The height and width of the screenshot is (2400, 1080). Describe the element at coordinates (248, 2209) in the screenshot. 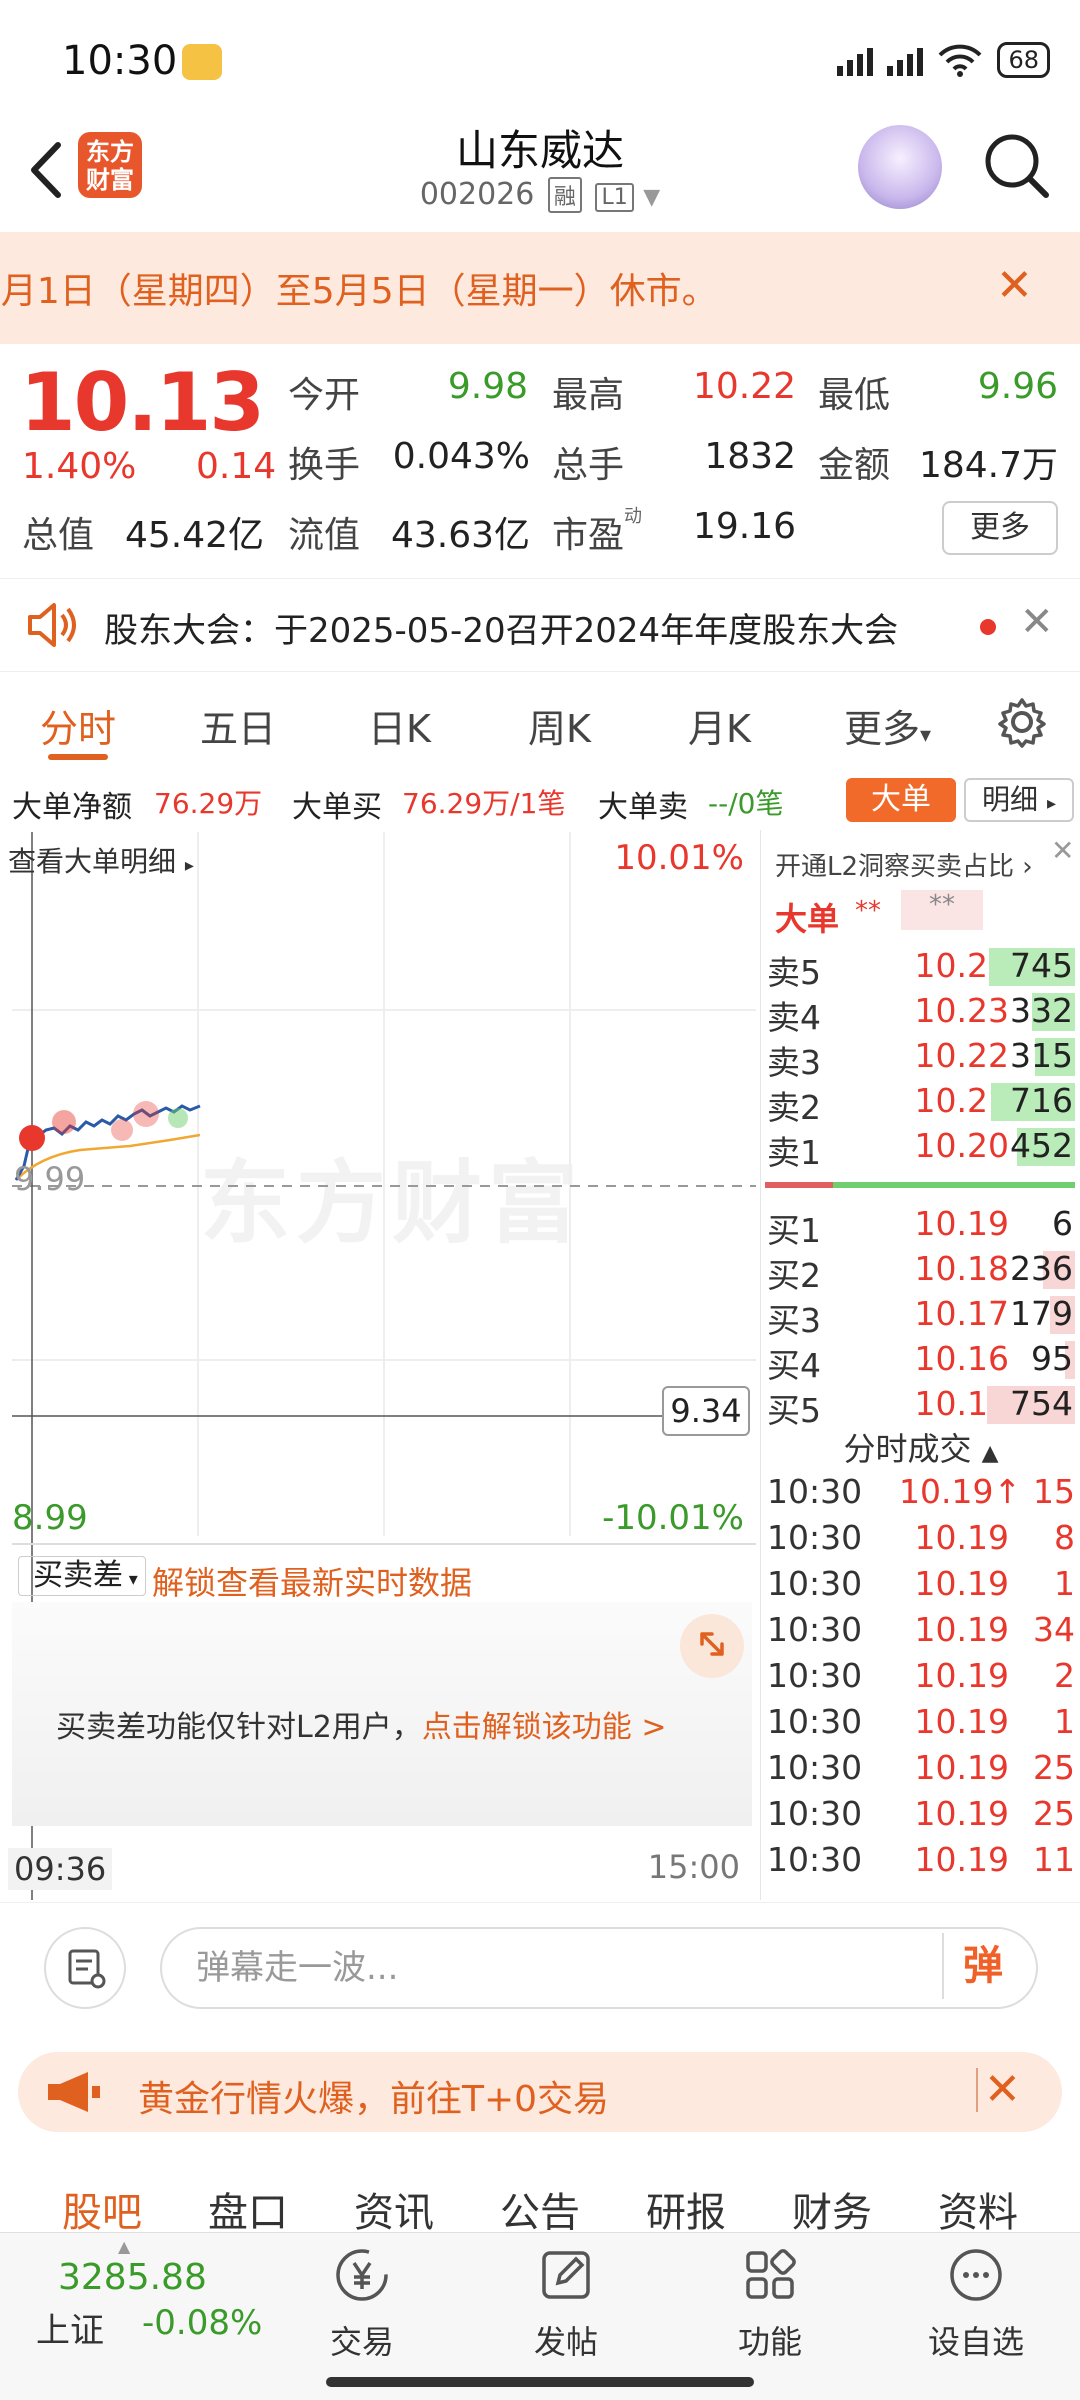

I see `tab-order-book: 盘口` at that location.